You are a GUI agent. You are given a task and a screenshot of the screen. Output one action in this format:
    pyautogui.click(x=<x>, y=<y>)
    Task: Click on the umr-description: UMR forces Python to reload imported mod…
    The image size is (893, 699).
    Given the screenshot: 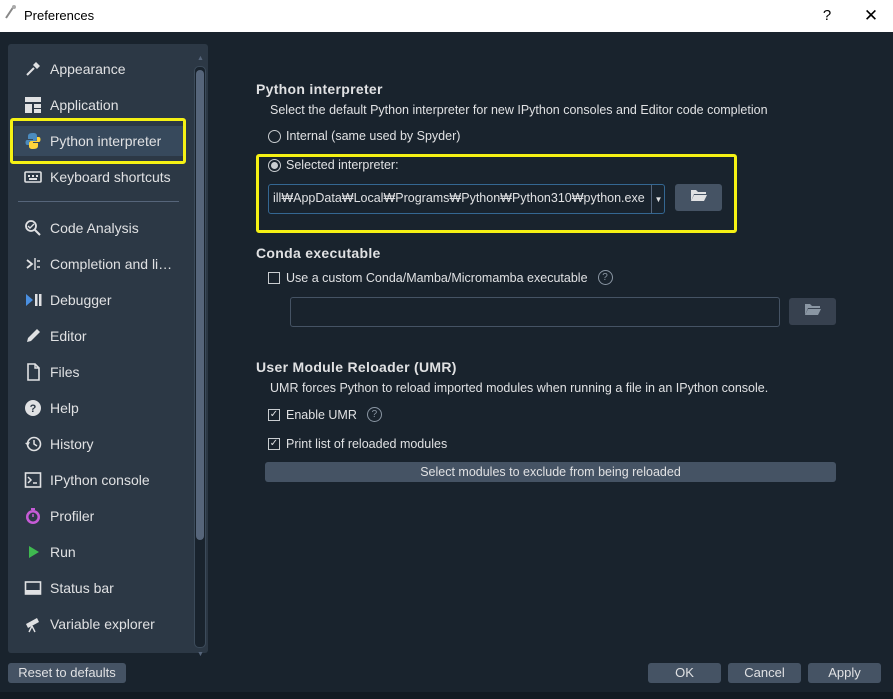 What is the action you would take?
    pyautogui.click(x=519, y=388)
    